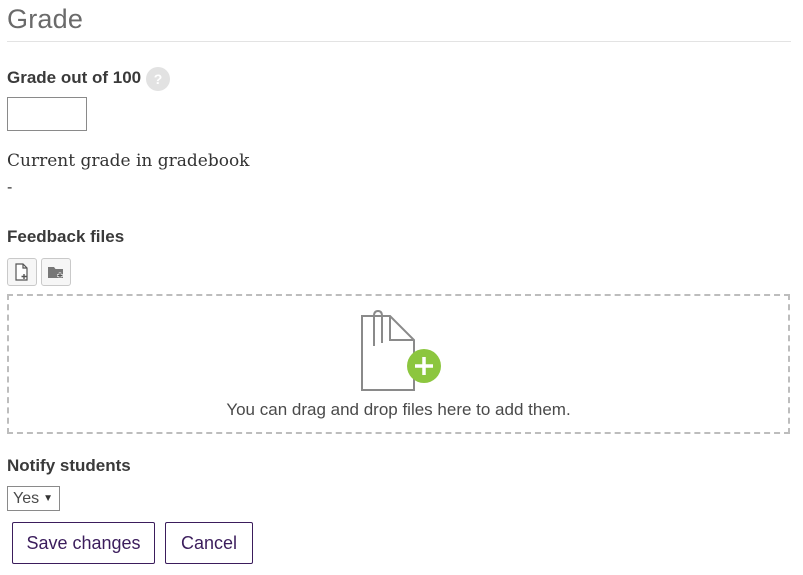 This screenshot has width=803, height=575. What do you see at coordinates (66, 236) in the screenshot?
I see `feedback-files-label: Feedback files` at bounding box center [66, 236].